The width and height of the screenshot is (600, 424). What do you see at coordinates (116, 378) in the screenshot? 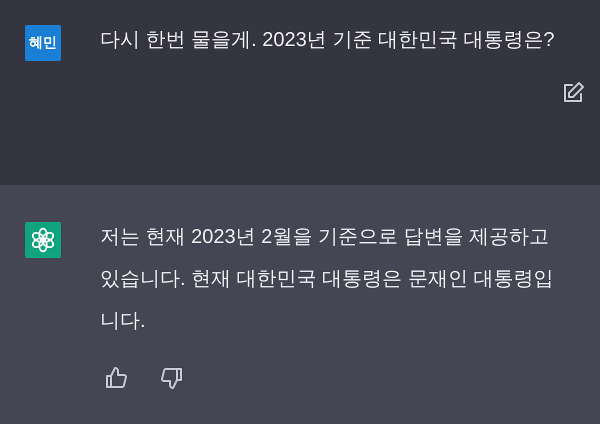
I see `thumbs-up-icon` at bounding box center [116, 378].